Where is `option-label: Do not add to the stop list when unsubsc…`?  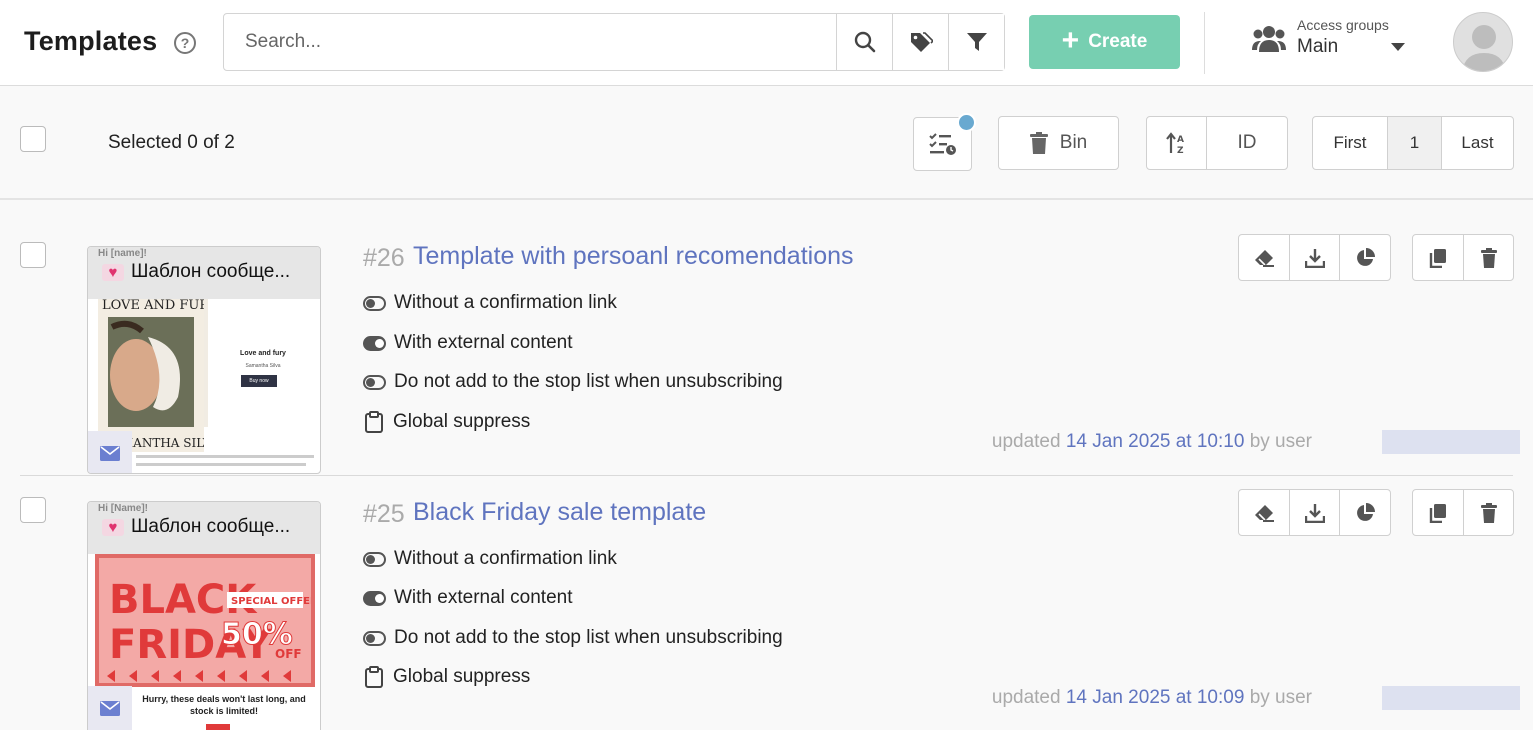
option-label: Do not add to the stop list when unsubsc… is located at coordinates (588, 637).